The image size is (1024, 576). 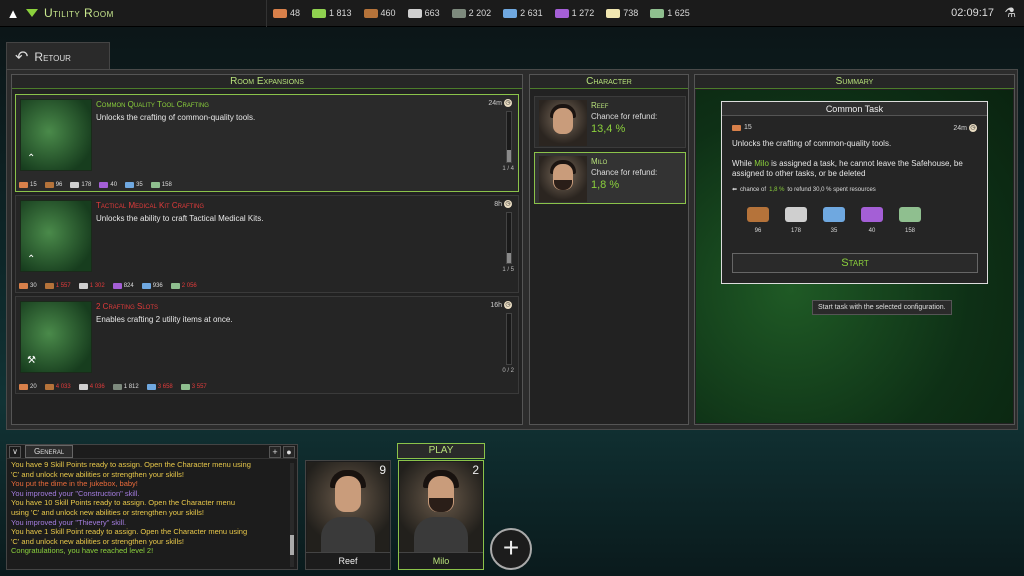 What do you see at coordinates (854, 109) in the screenshot?
I see `task-title: Common Task` at bounding box center [854, 109].